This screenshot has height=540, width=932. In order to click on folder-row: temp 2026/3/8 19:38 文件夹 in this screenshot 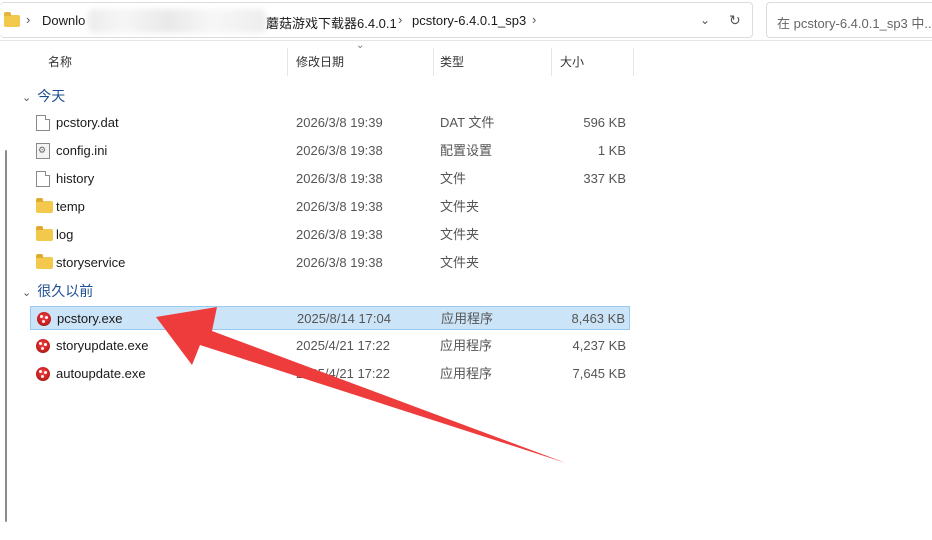, I will do `click(330, 207)`.